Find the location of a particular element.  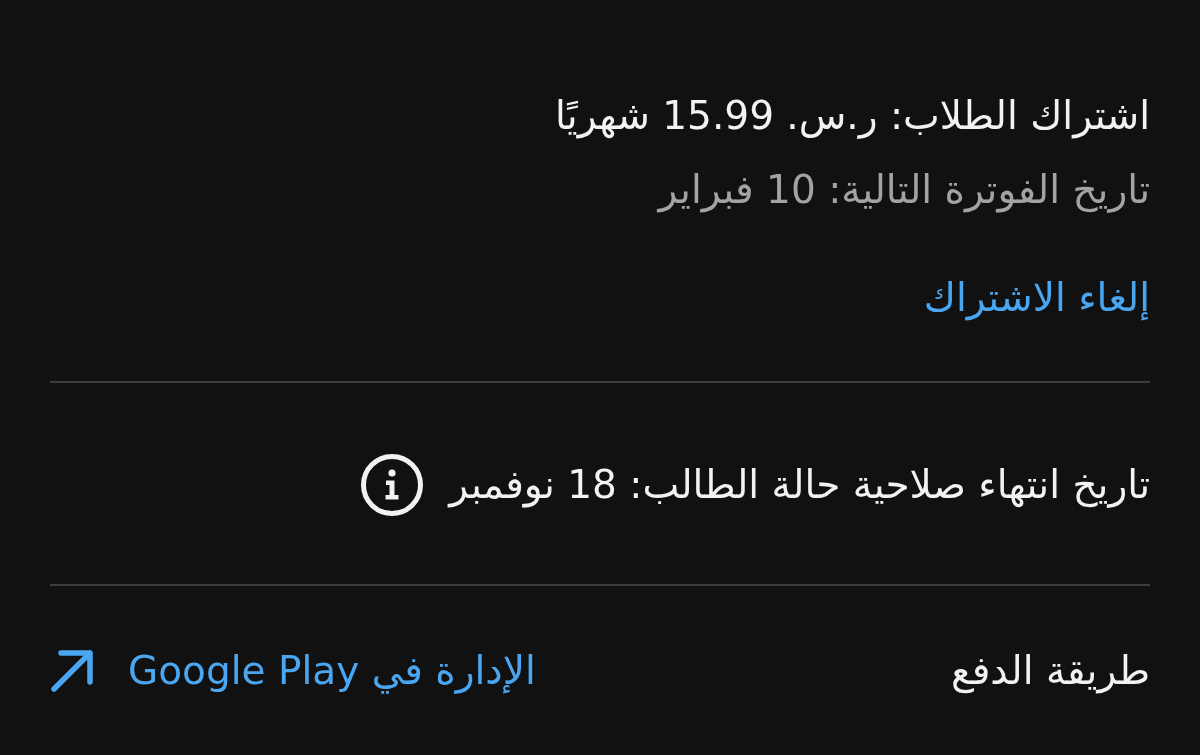

student-status-expiry: تاريخ انتهاء صلاحية حالة الطالب: 18 نوفمبر is located at coordinates (799, 485).